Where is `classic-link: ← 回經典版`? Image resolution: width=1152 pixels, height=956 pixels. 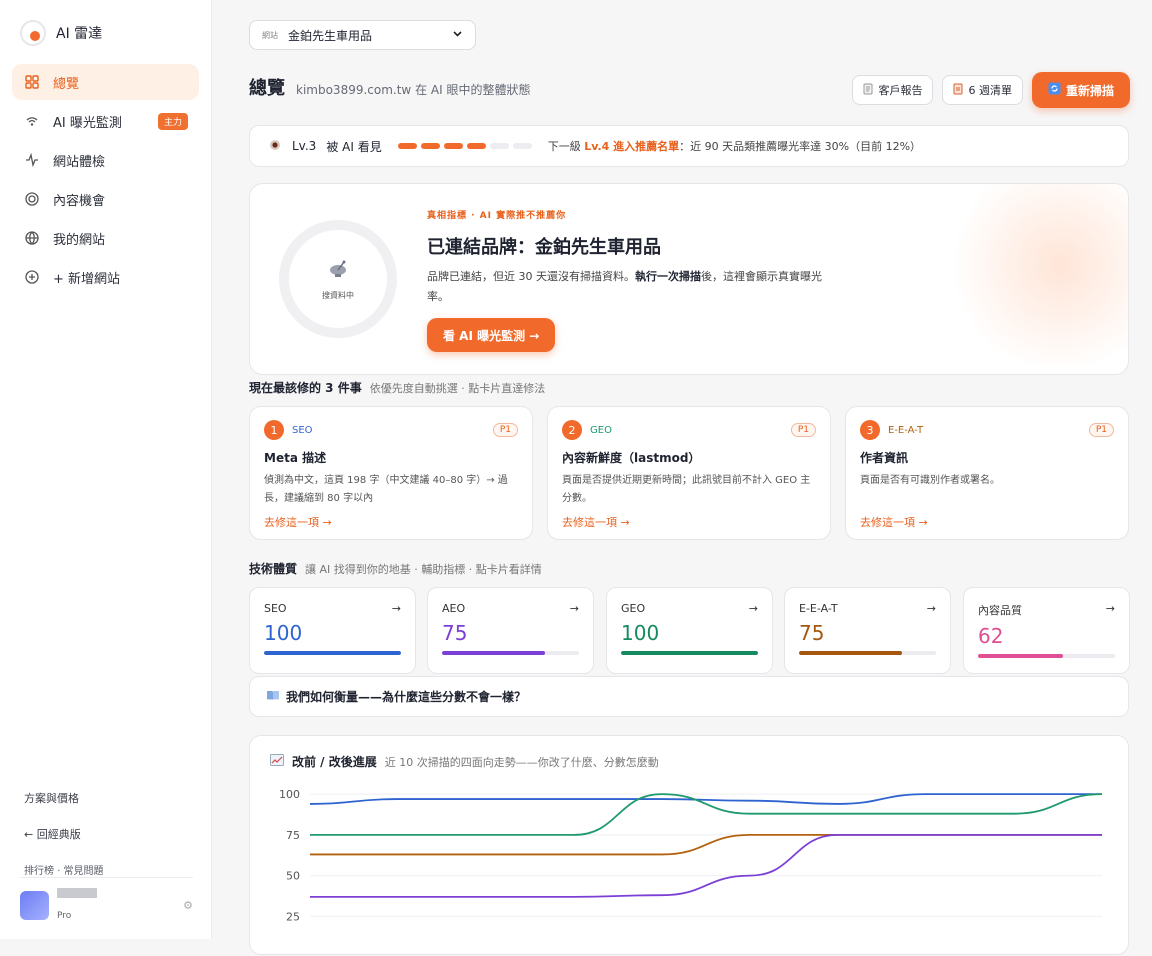 classic-link: ← 回經典版 is located at coordinates (64, 834).